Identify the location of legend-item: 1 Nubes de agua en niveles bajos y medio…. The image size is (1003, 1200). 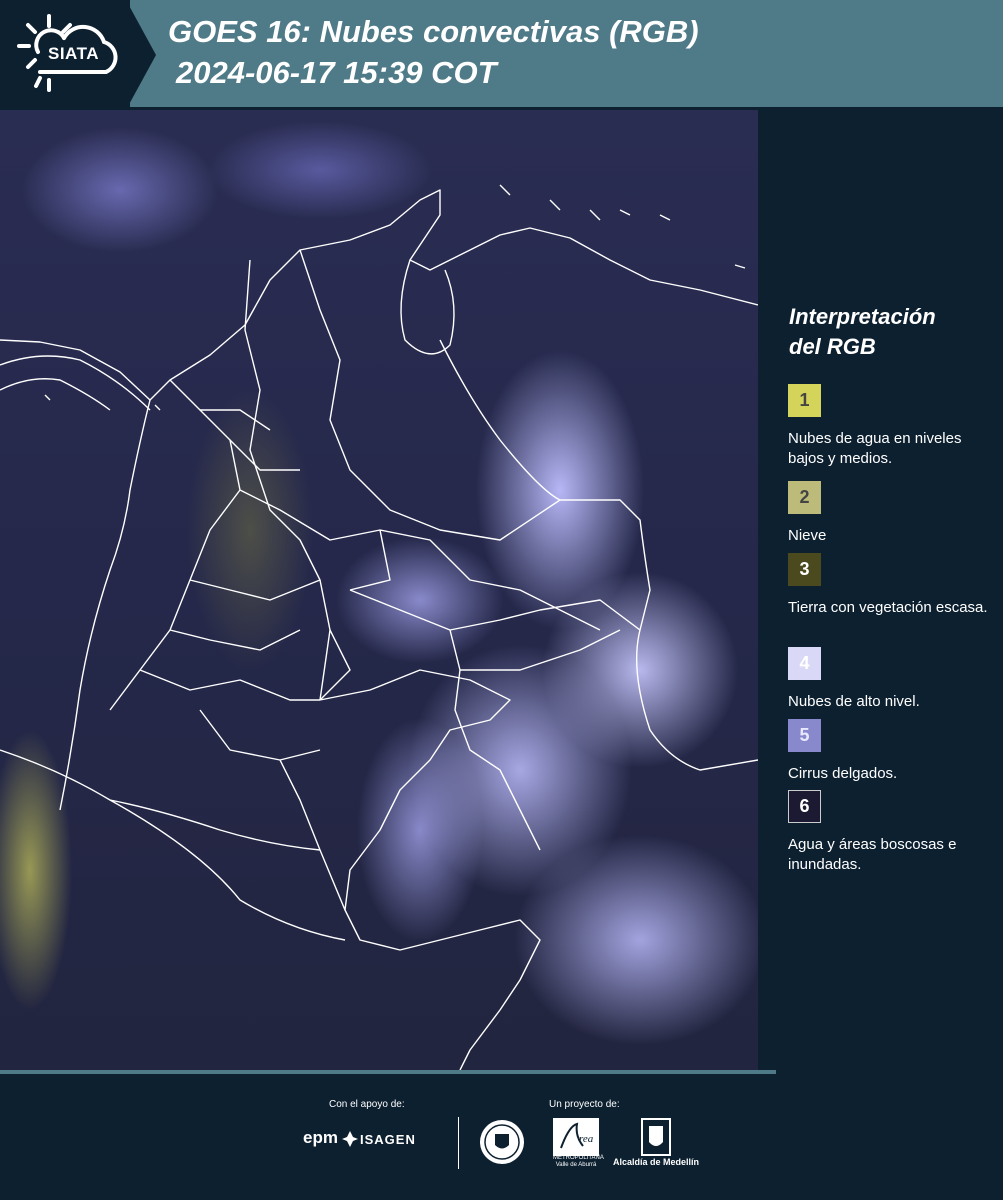
(888, 426).